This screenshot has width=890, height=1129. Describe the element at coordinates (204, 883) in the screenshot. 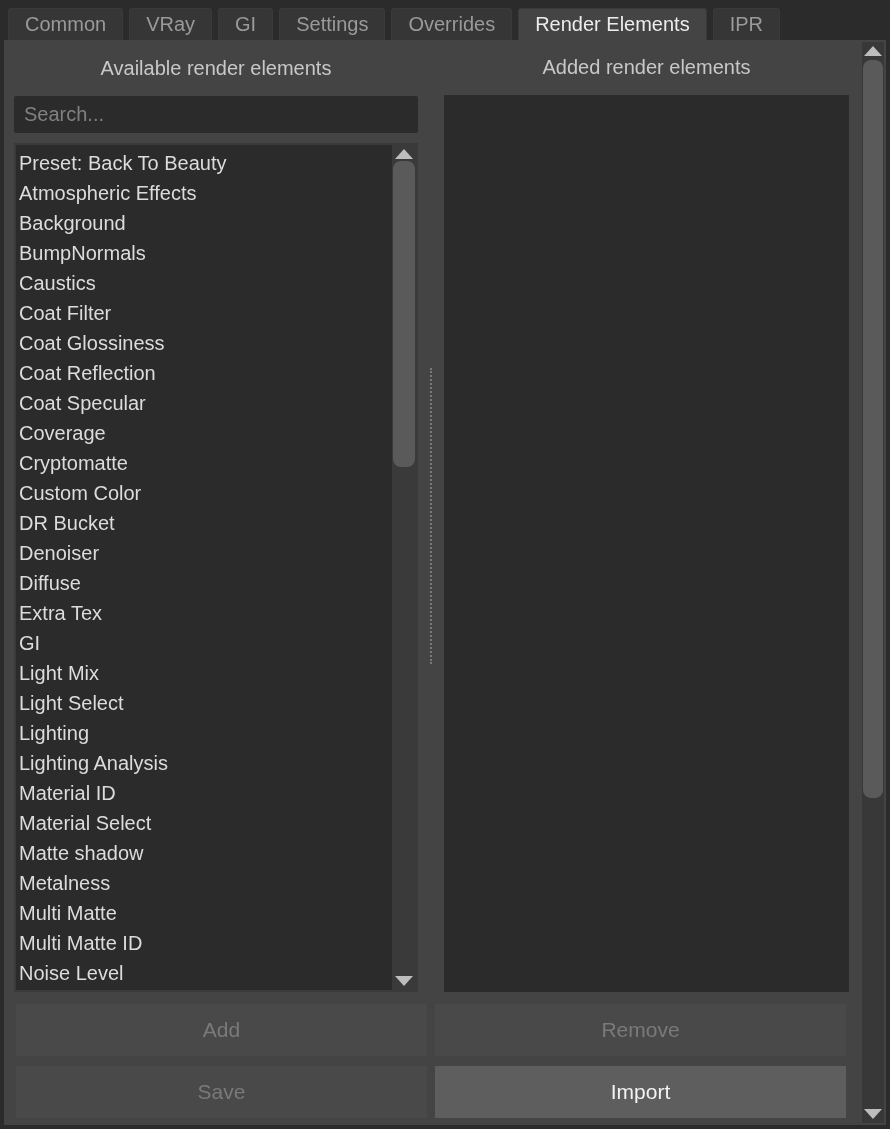

I see `list-item: Metalness` at that location.